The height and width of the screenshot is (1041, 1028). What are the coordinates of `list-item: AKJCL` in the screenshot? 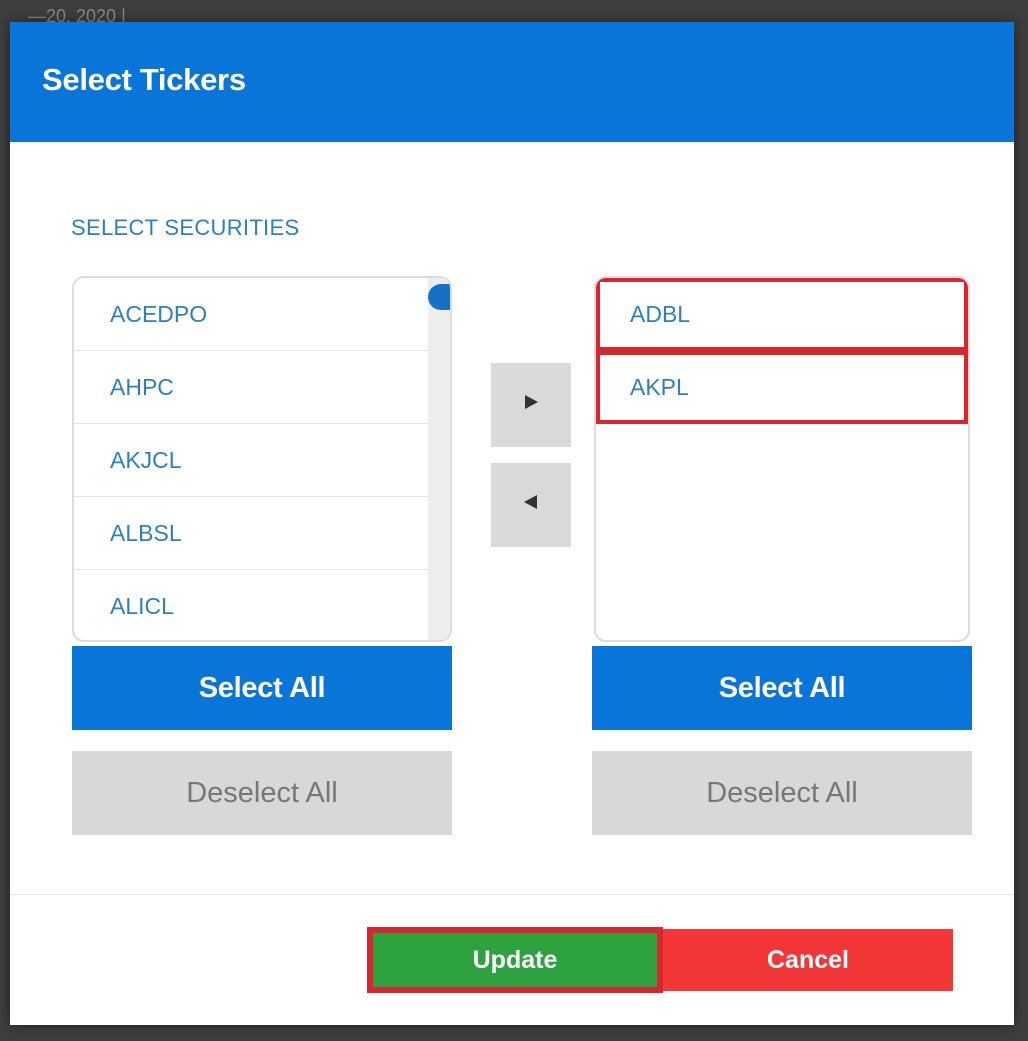 It's located at (251, 460).